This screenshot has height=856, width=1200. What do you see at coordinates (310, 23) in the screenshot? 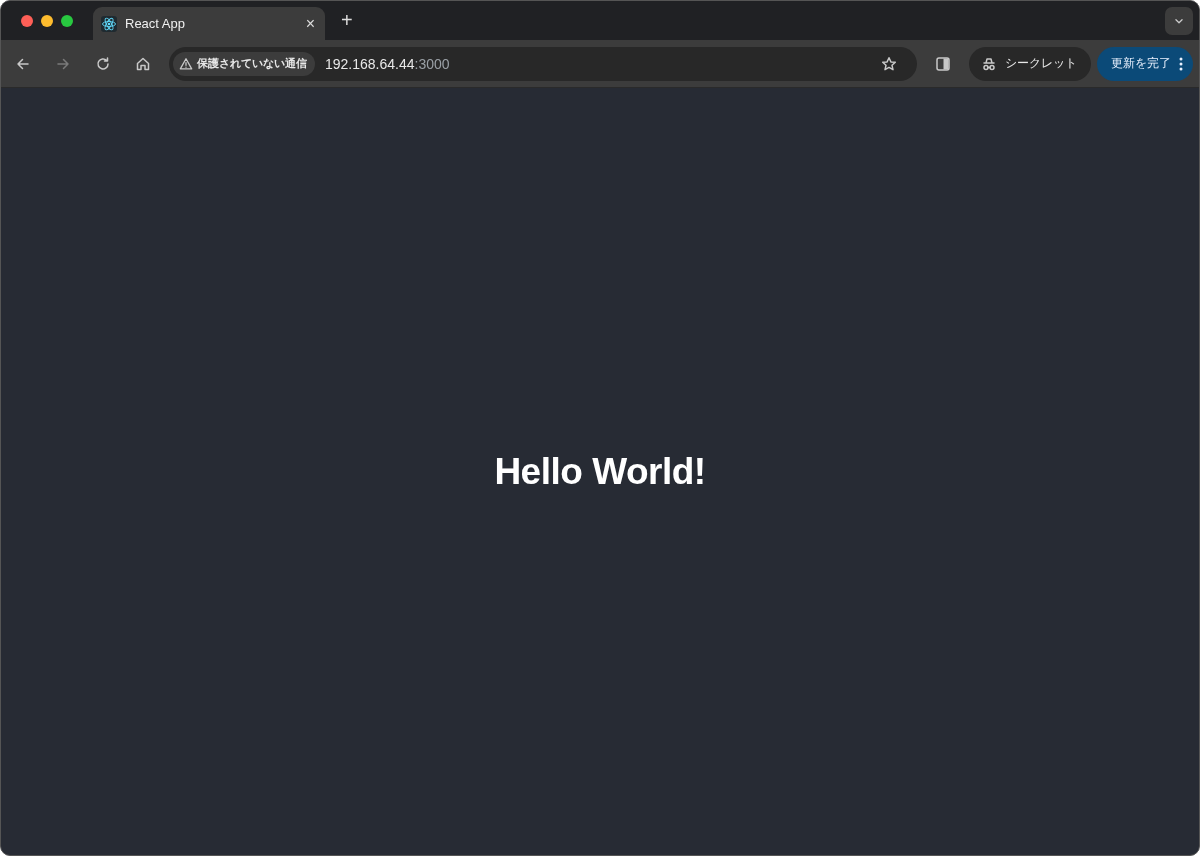
I see `close-tab-button: ×` at bounding box center [310, 23].